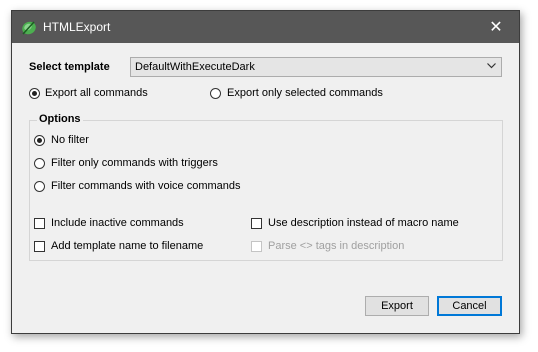  What do you see at coordinates (29, 28) in the screenshot?
I see `app-leaf-icon` at bounding box center [29, 28].